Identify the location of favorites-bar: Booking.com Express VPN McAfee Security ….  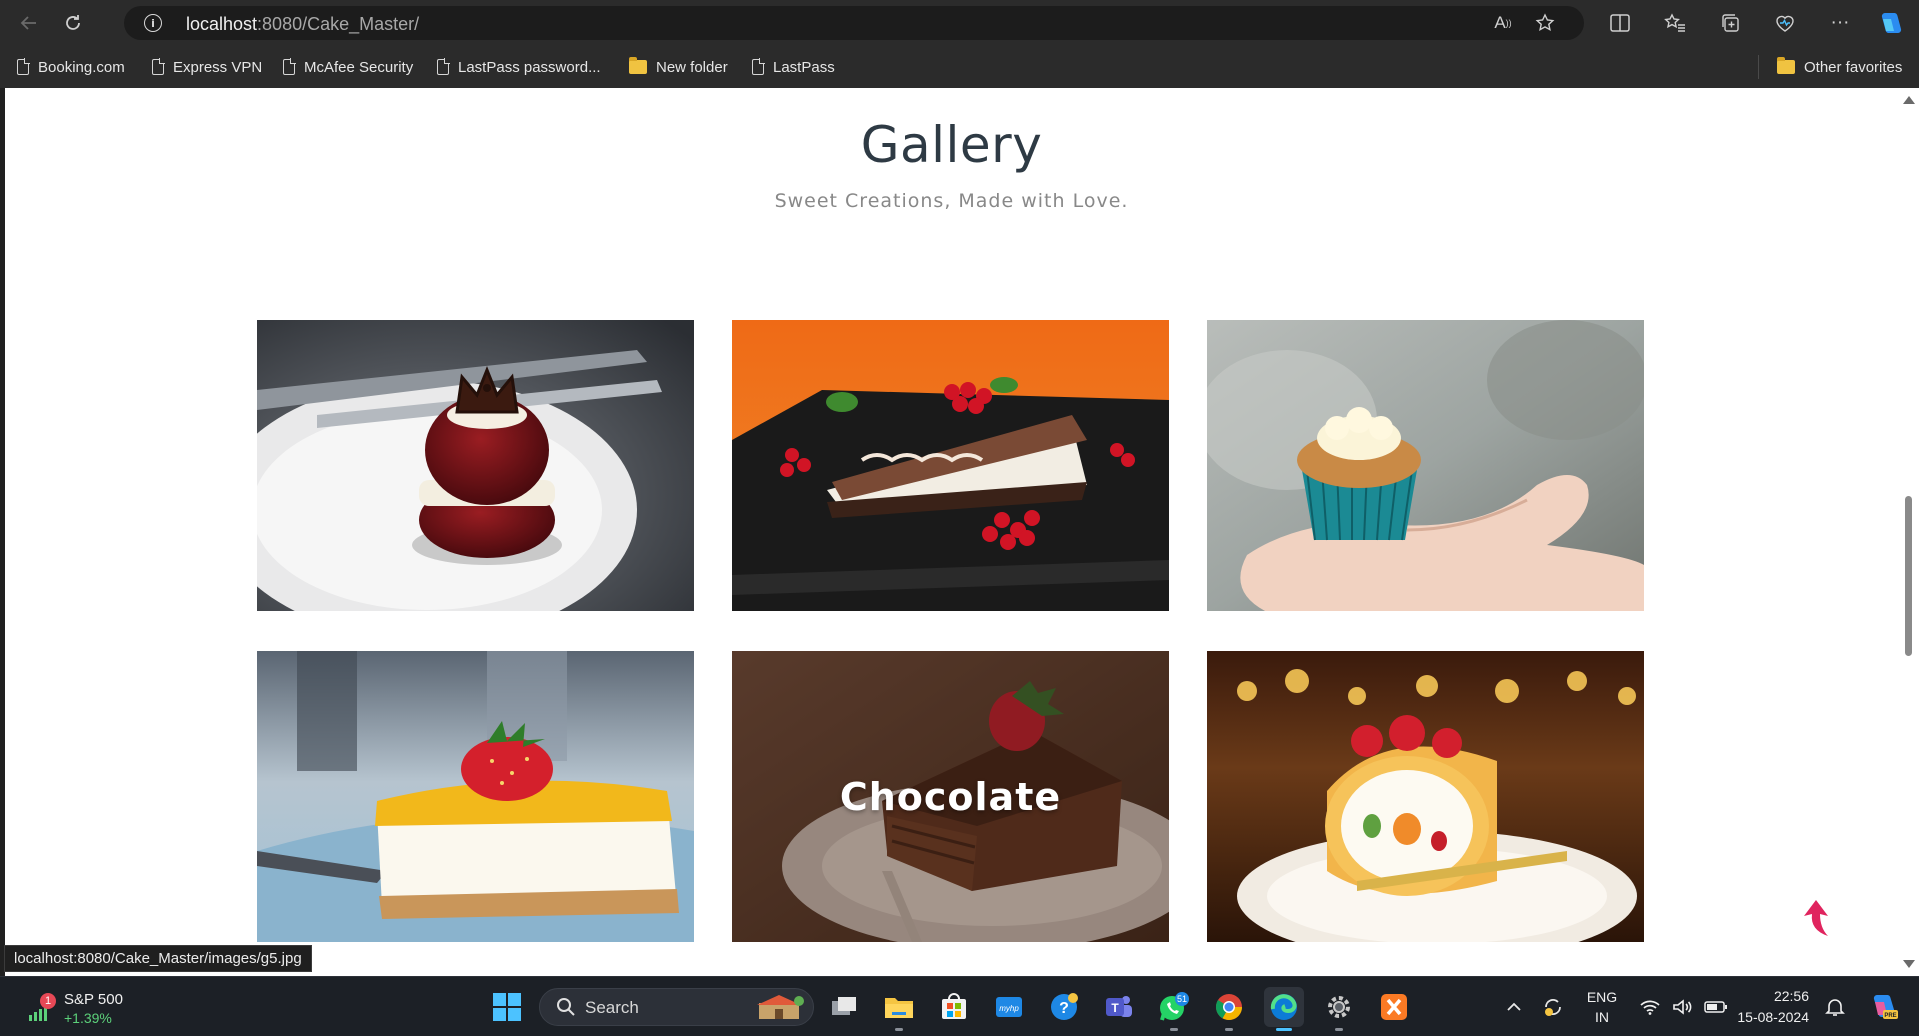
(959, 67).